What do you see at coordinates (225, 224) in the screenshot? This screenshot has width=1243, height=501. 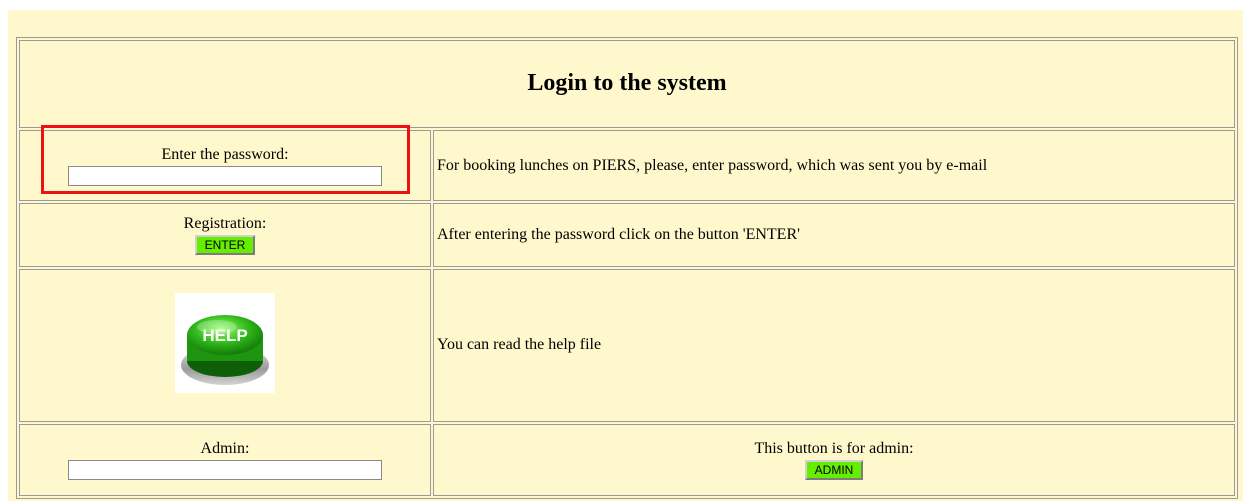 I see `registration-label: Registration:` at bounding box center [225, 224].